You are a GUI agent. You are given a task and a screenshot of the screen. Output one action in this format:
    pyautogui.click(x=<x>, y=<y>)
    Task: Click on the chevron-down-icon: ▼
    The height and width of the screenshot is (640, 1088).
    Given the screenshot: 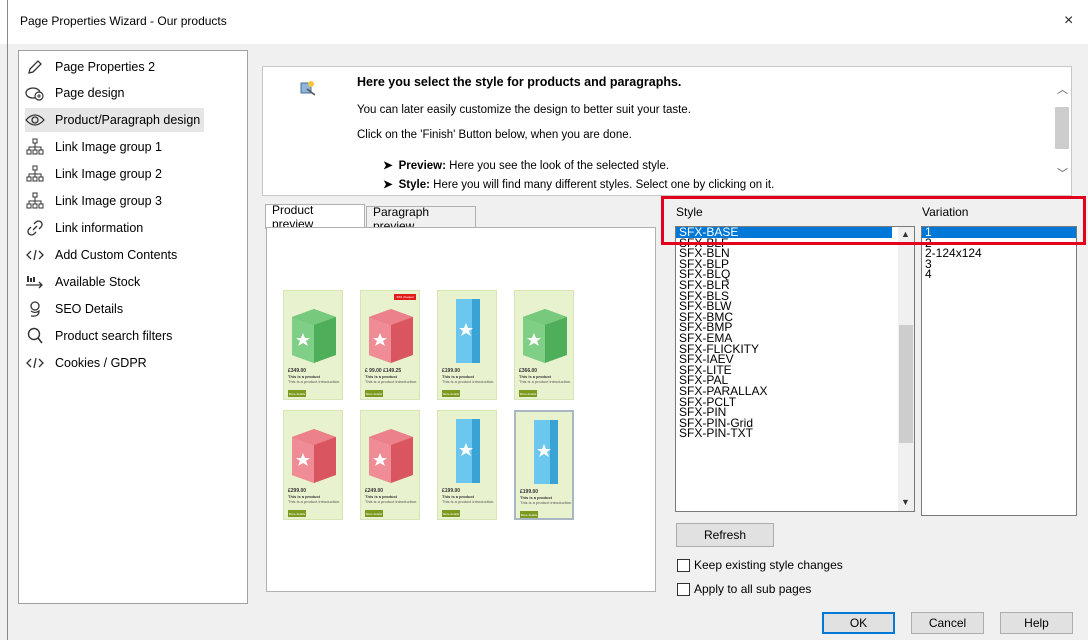 What is the action you would take?
    pyautogui.click(x=905, y=502)
    